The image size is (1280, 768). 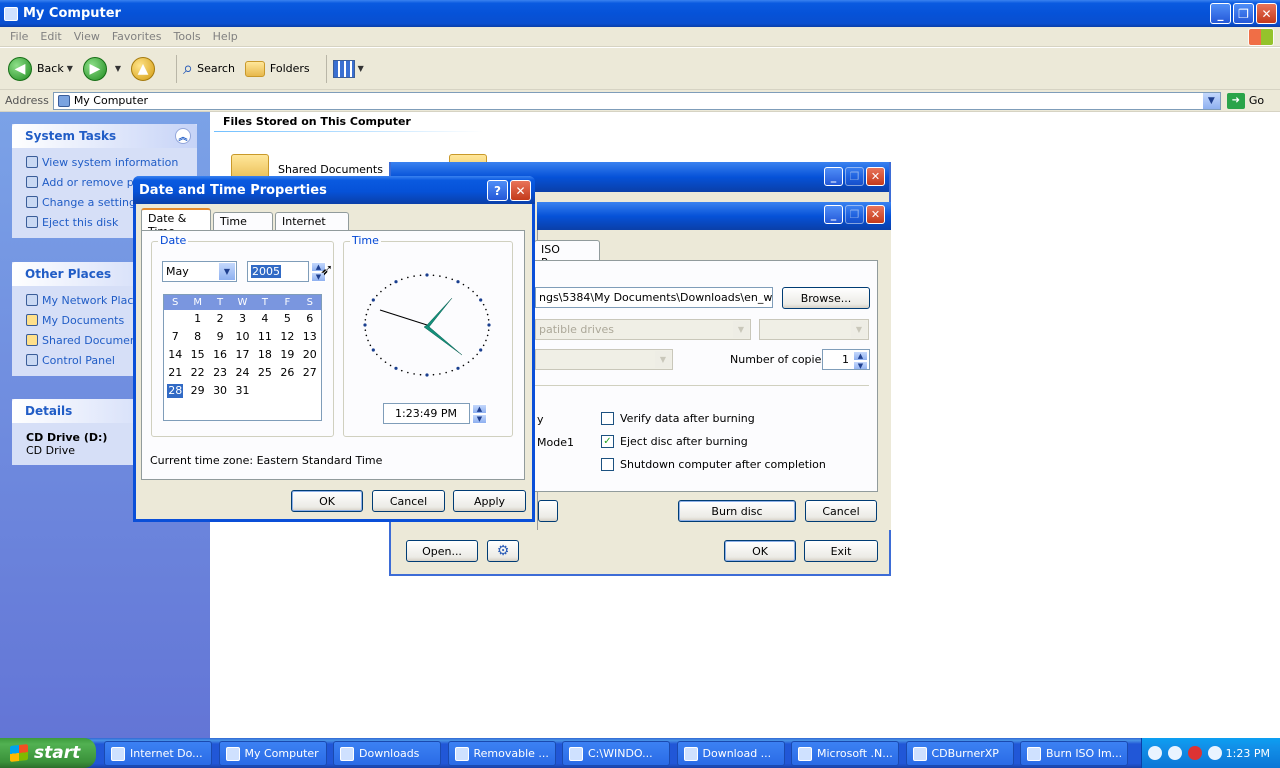 What do you see at coordinates (548, 511) in the screenshot?
I see `hidden-button` at bounding box center [548, 511].